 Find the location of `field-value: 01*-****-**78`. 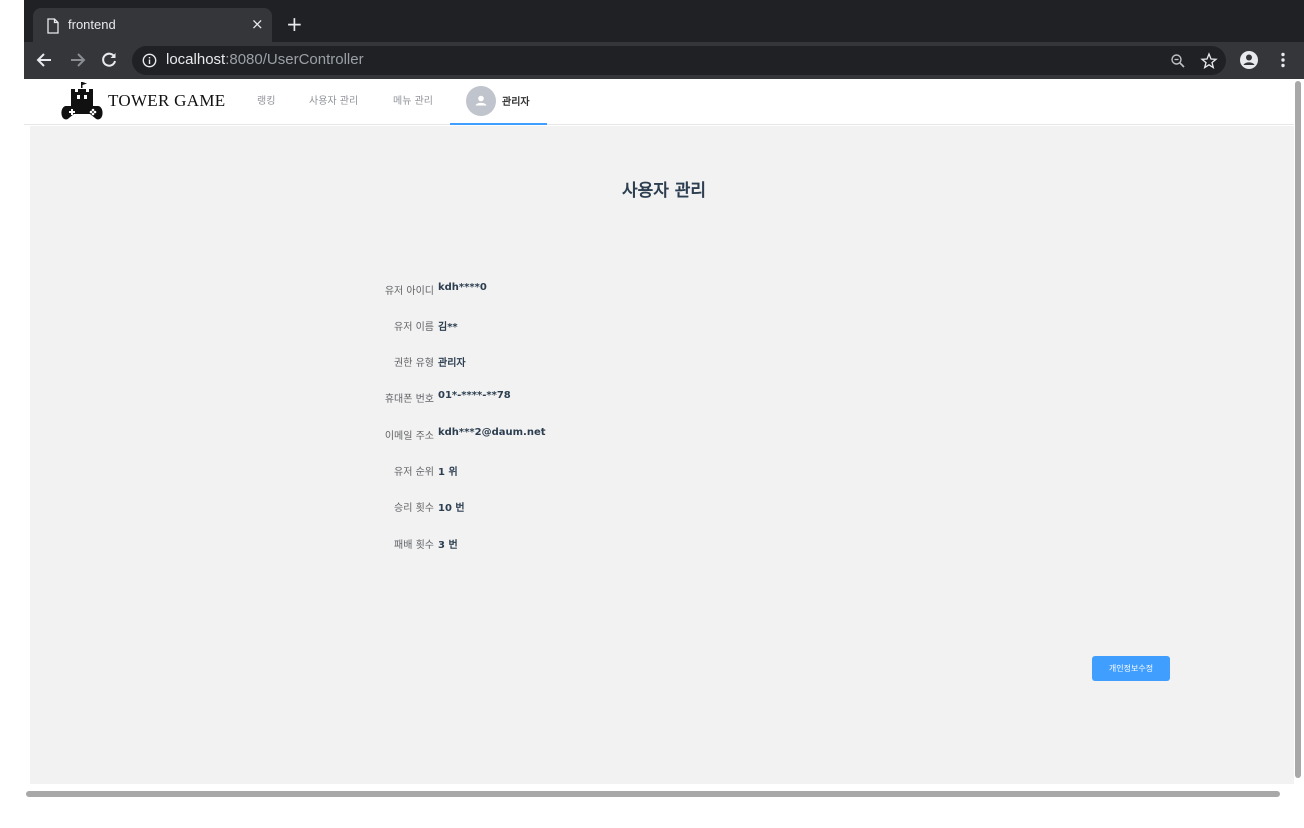

field-value: 01*-****-**78 is located at coordinates (474, 395).